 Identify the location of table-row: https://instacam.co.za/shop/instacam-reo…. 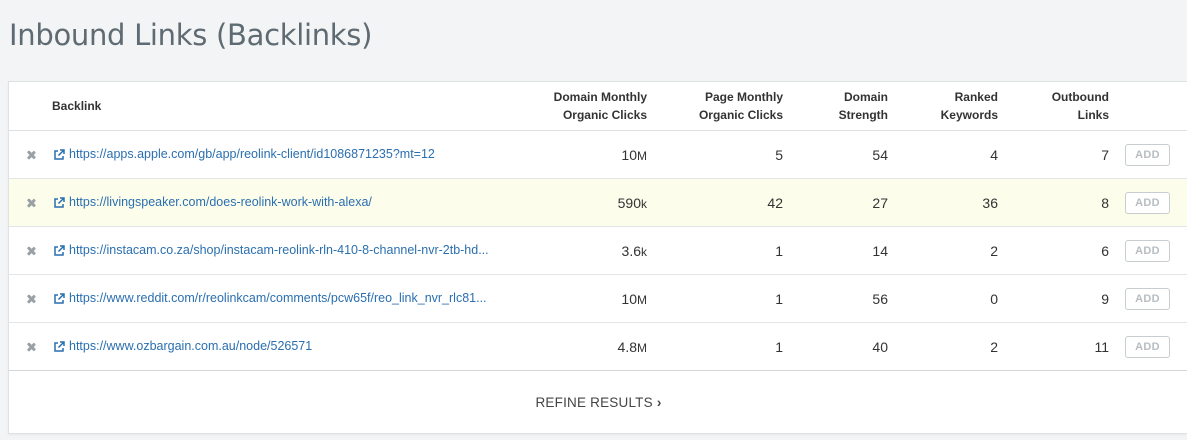
(598, 251).